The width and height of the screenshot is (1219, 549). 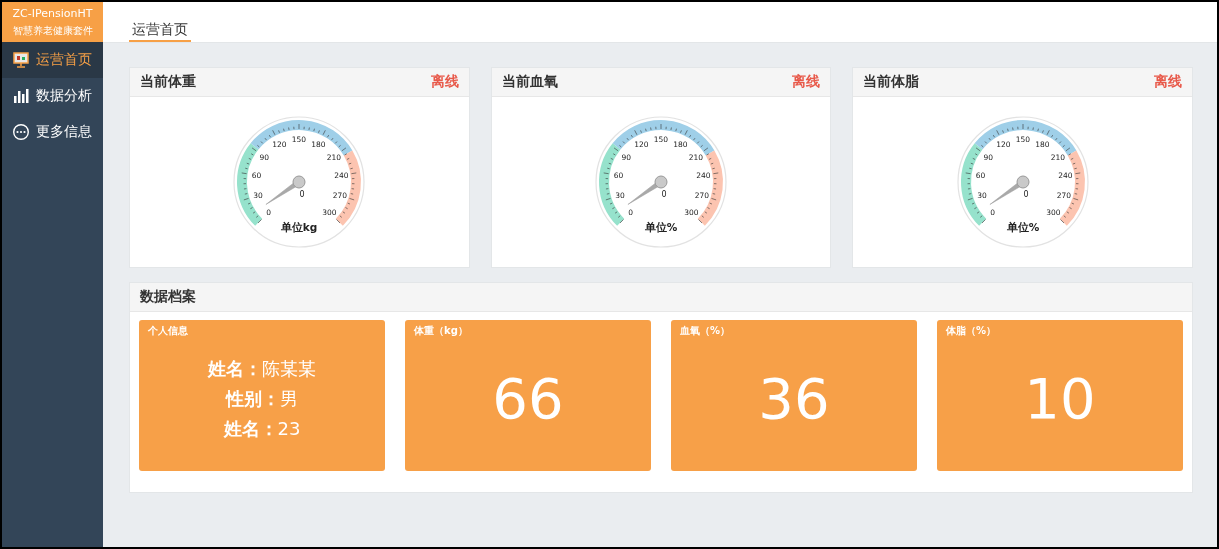 I want to click on card-title: 数据档案, so click(x=168, y=297).